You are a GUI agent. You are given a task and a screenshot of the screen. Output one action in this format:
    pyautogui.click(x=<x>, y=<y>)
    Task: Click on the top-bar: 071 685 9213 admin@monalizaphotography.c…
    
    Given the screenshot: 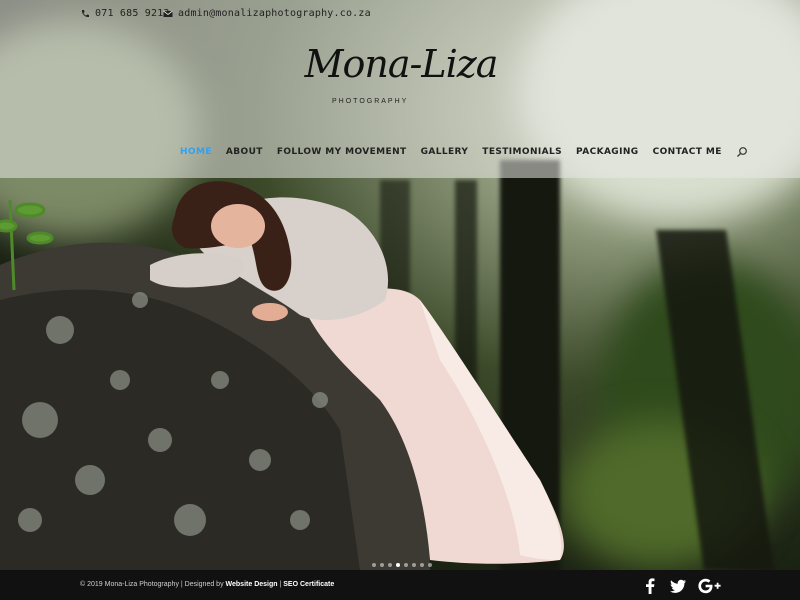 What is the action you would take?
    pyautogui.click(x=400, y=13)
    